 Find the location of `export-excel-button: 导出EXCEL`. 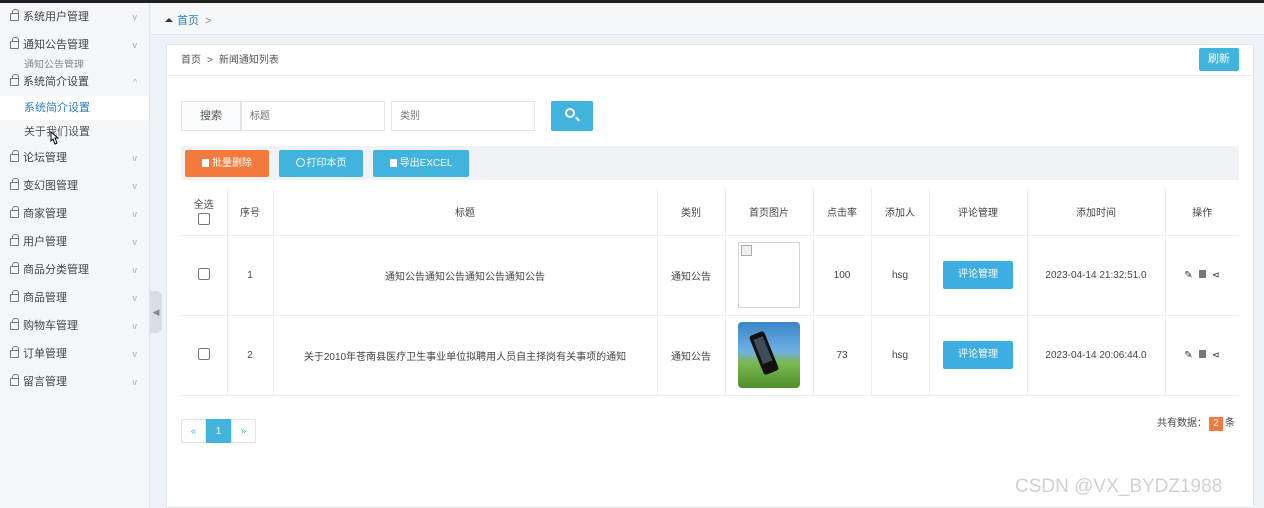

export-excel-button: 导出EXCEL is located at coordinates (421, 163).